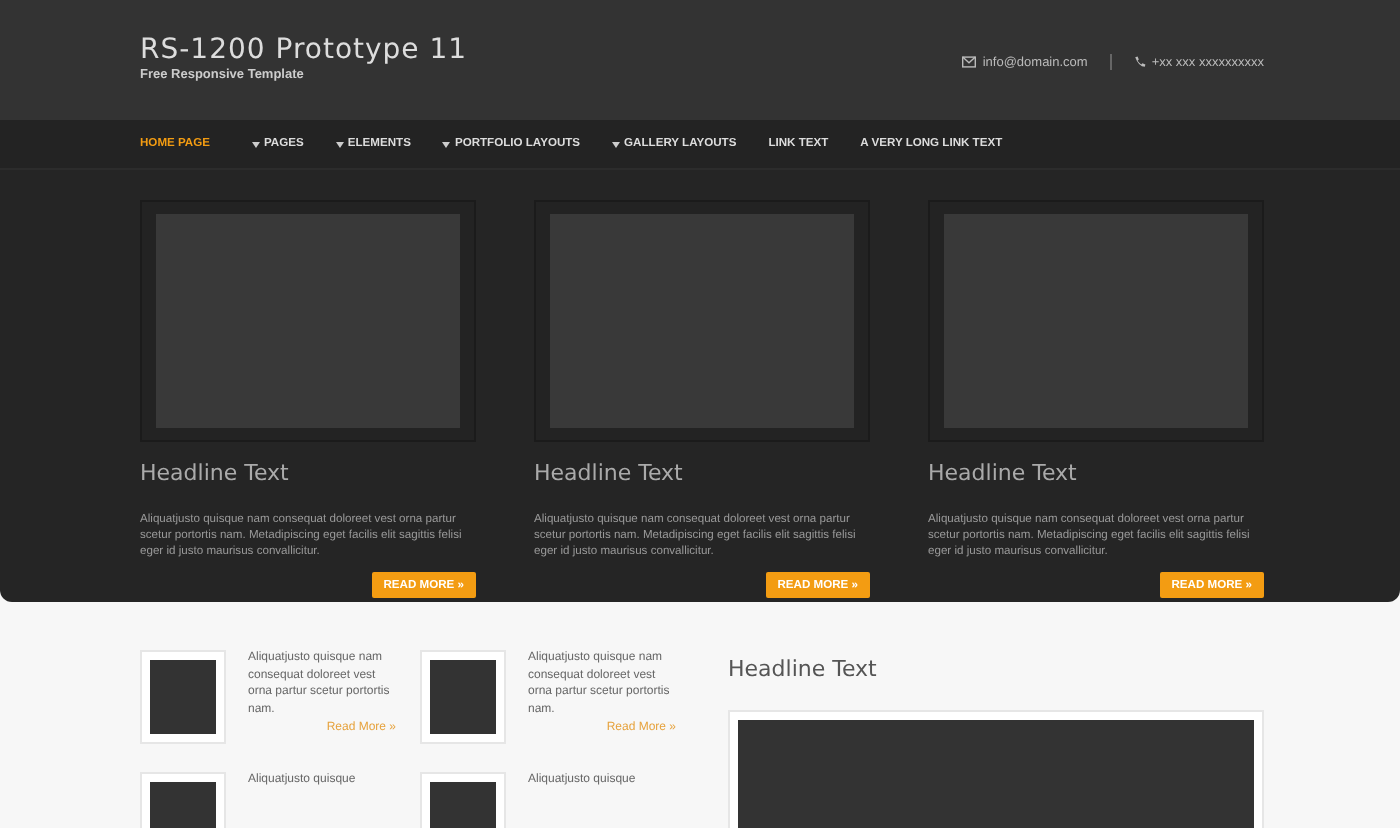  Describe the element at coordinates (803, 670) in the screenshot. I see `section-headline: Headline Text` at that location.